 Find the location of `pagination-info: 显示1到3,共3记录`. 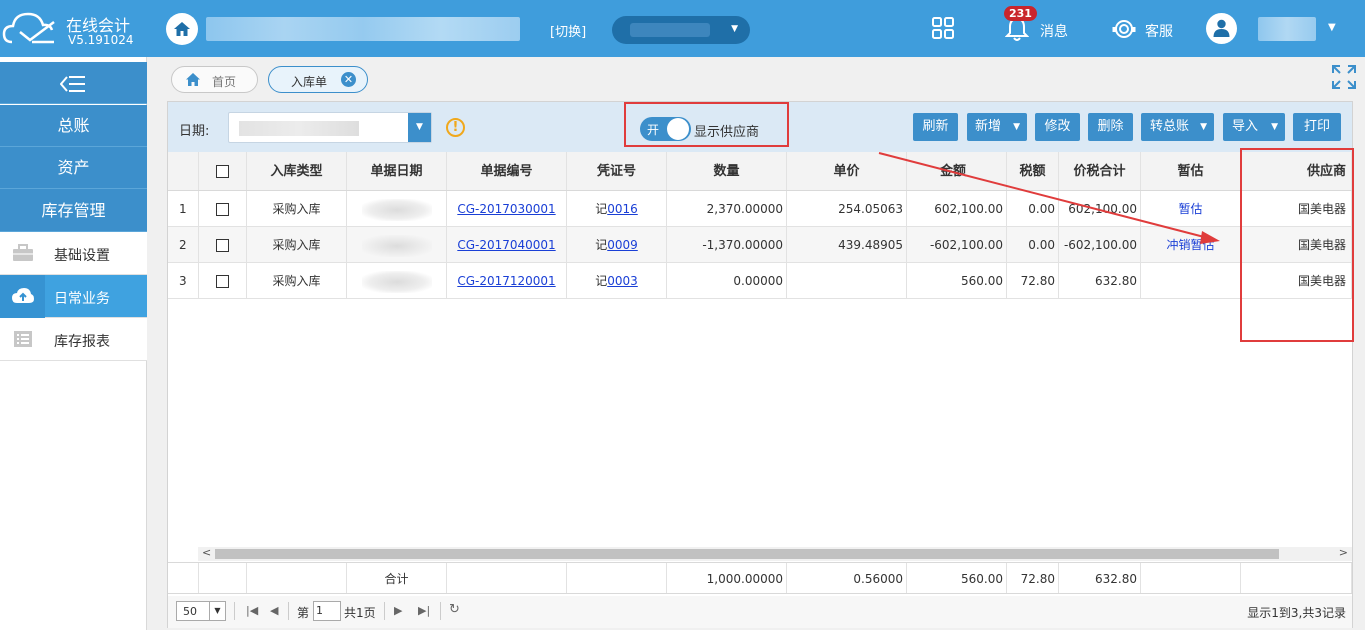

pagination-info: 显示1到3,共3记录 is located at coordinates (1296, 613).